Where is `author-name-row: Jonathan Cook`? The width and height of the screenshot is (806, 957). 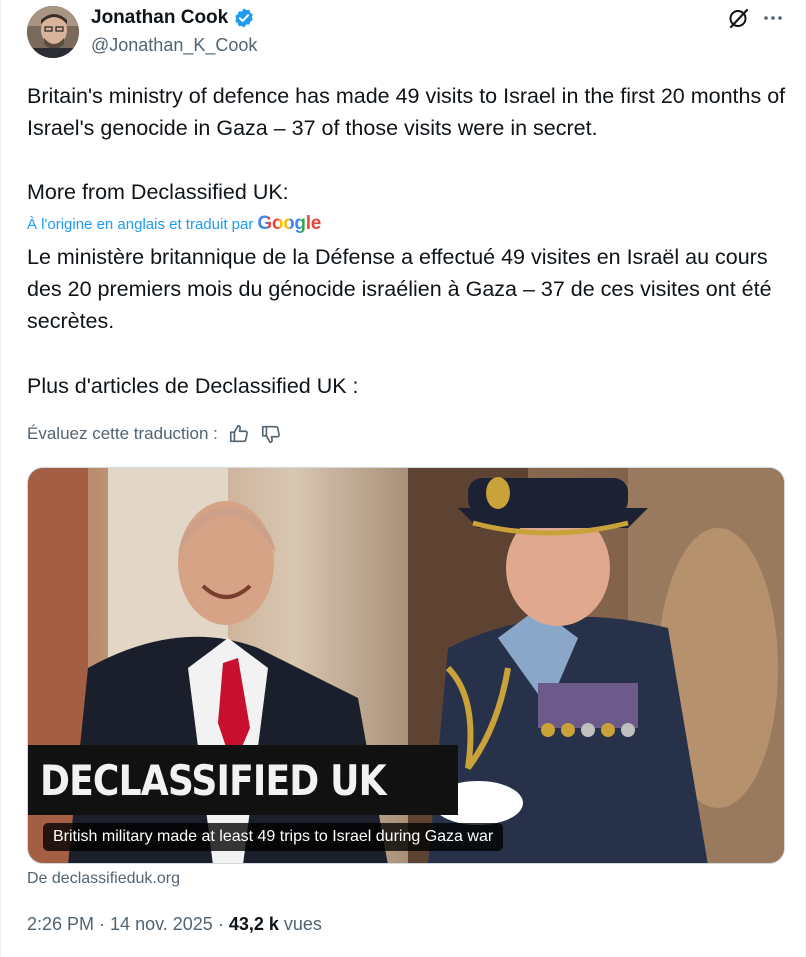
author-name-row: Jonathan Cook is located at coordinates (173, 18).